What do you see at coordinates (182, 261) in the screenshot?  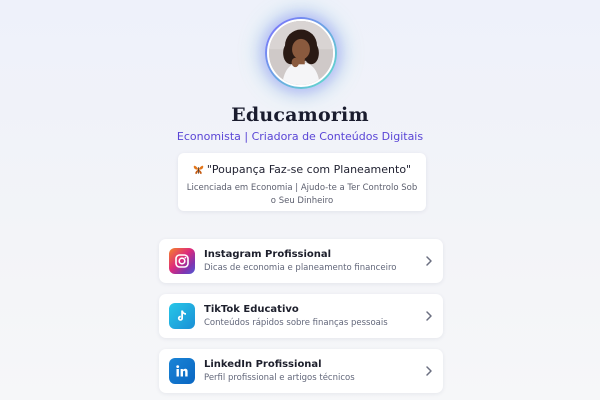 I see `instagram-icon` at bounding box center [182, 261].